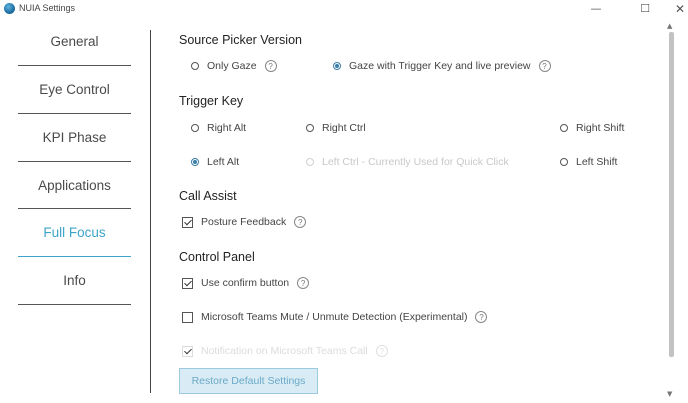 The height and width of the screenshot is (403, 688). Describe the element at coordinates (671, 194) in the screenshot. I see `scrollbar-thumb` at that location.